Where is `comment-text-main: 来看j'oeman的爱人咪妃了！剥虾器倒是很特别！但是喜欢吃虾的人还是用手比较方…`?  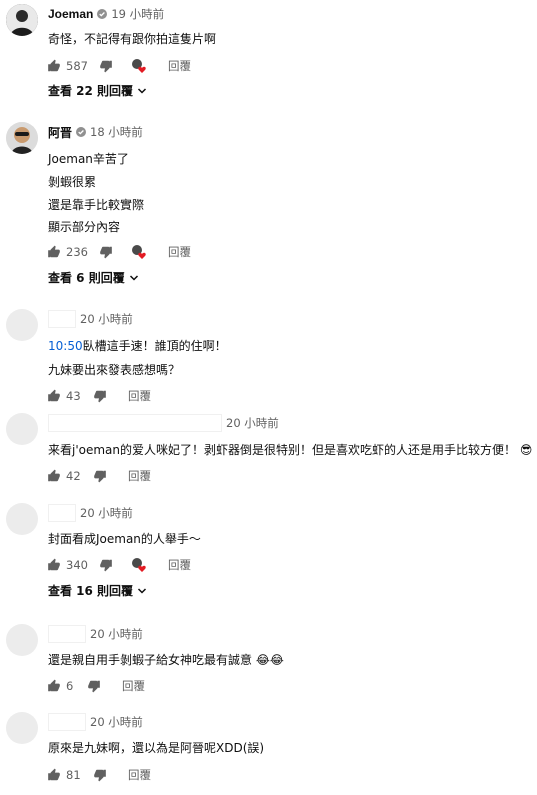 comment-text-main: 来看j'oeman的爱人咪妃了！剥虾器倒是很特别！但是喜欢吃虾的人还是用手比较方… is located at coordinates (282, 450).